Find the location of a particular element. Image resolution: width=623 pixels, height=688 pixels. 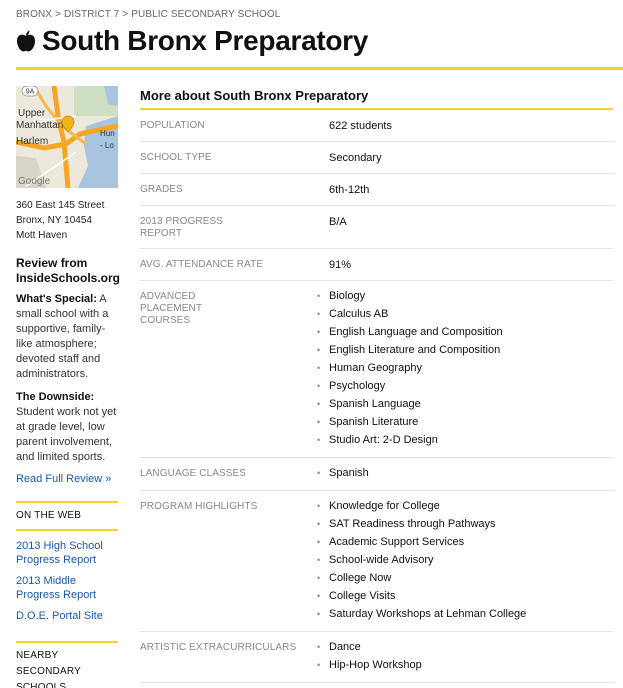

row-key: LANGUAGE CLASSES is located at coordinates (234, 474).